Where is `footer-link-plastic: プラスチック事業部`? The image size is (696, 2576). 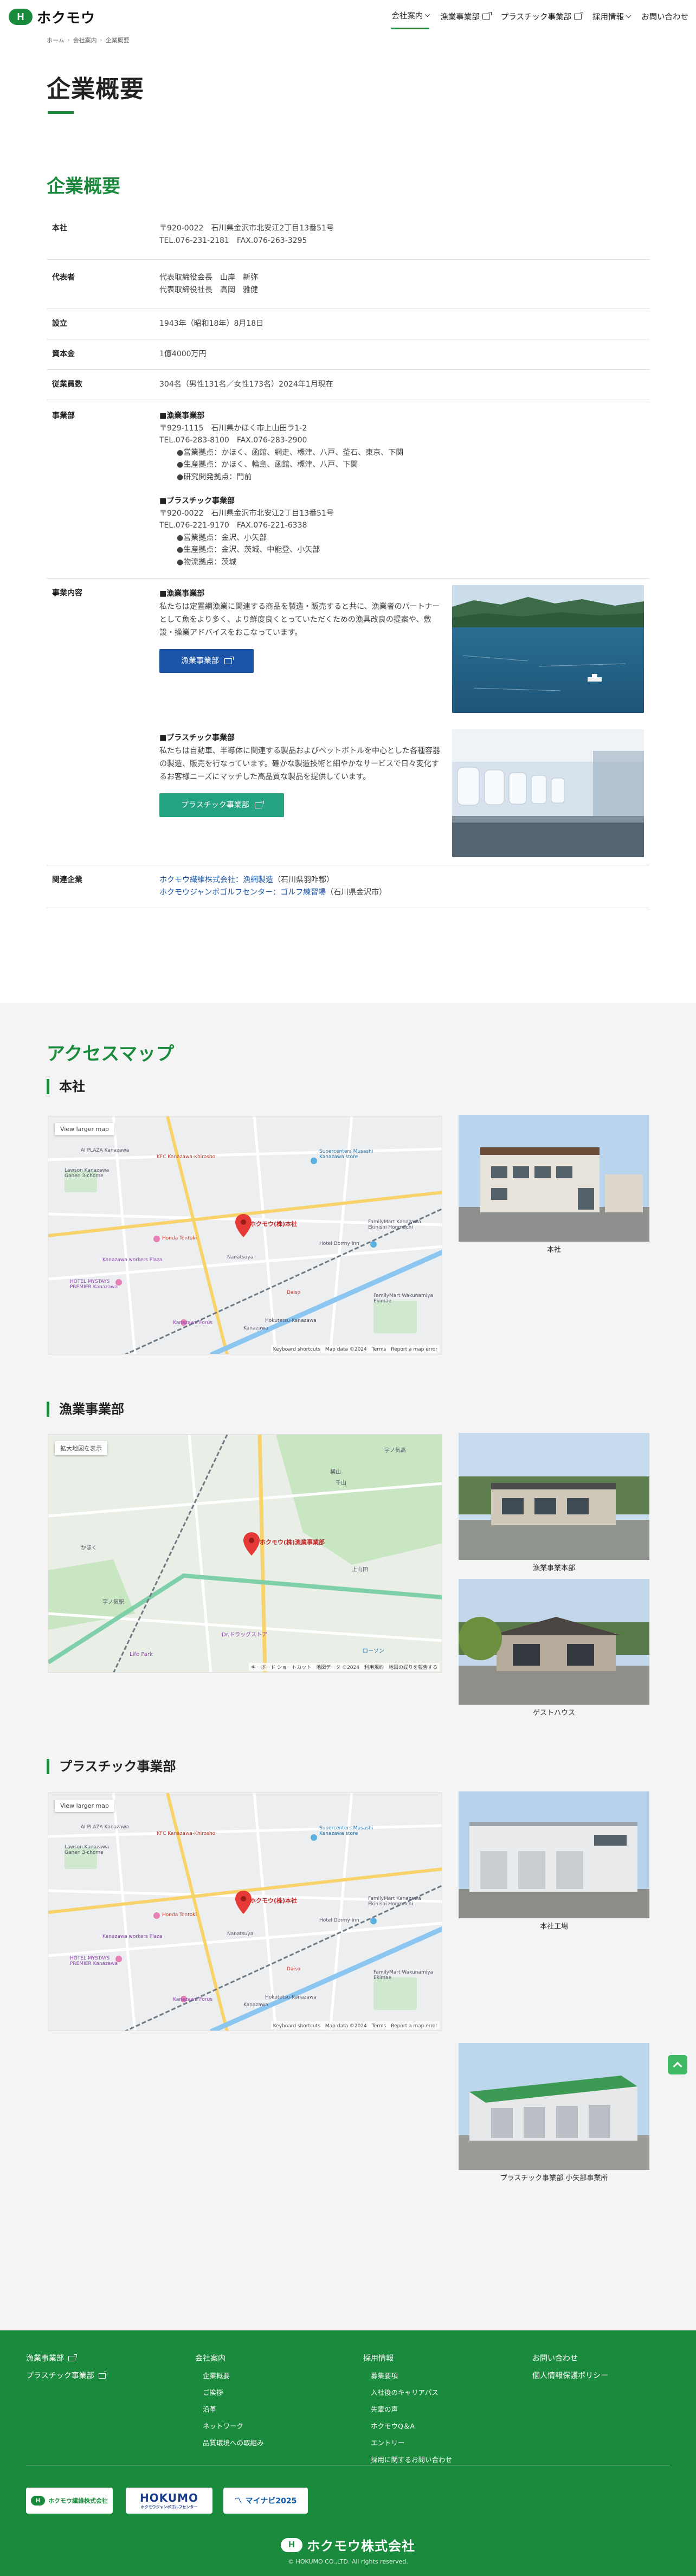
footer-link-plastic: プラスチック事業部 is located at coordinates (66, 2376).